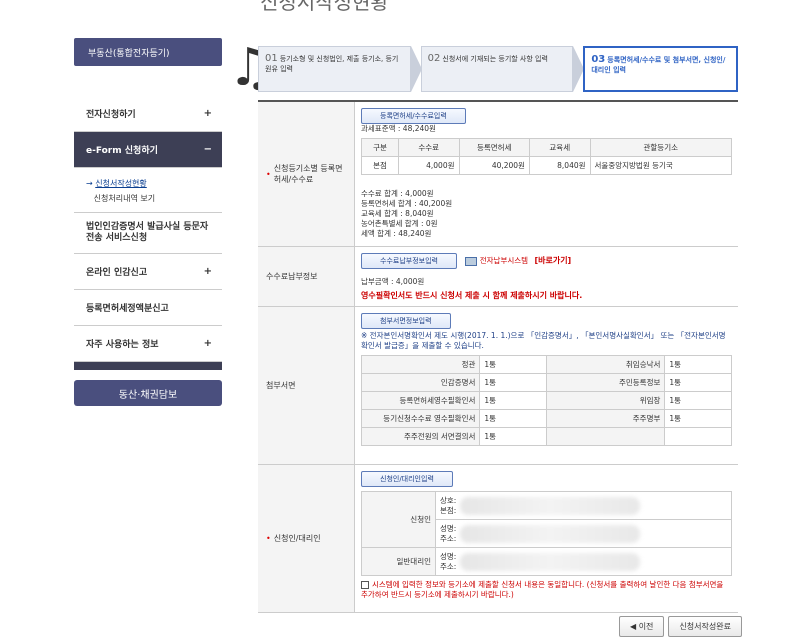 The width and height of the screenshot is (800, 644). I want to click on sidebar-submenu: → 신청서작성현황 신청처리내역 보기, so click(148, 190).